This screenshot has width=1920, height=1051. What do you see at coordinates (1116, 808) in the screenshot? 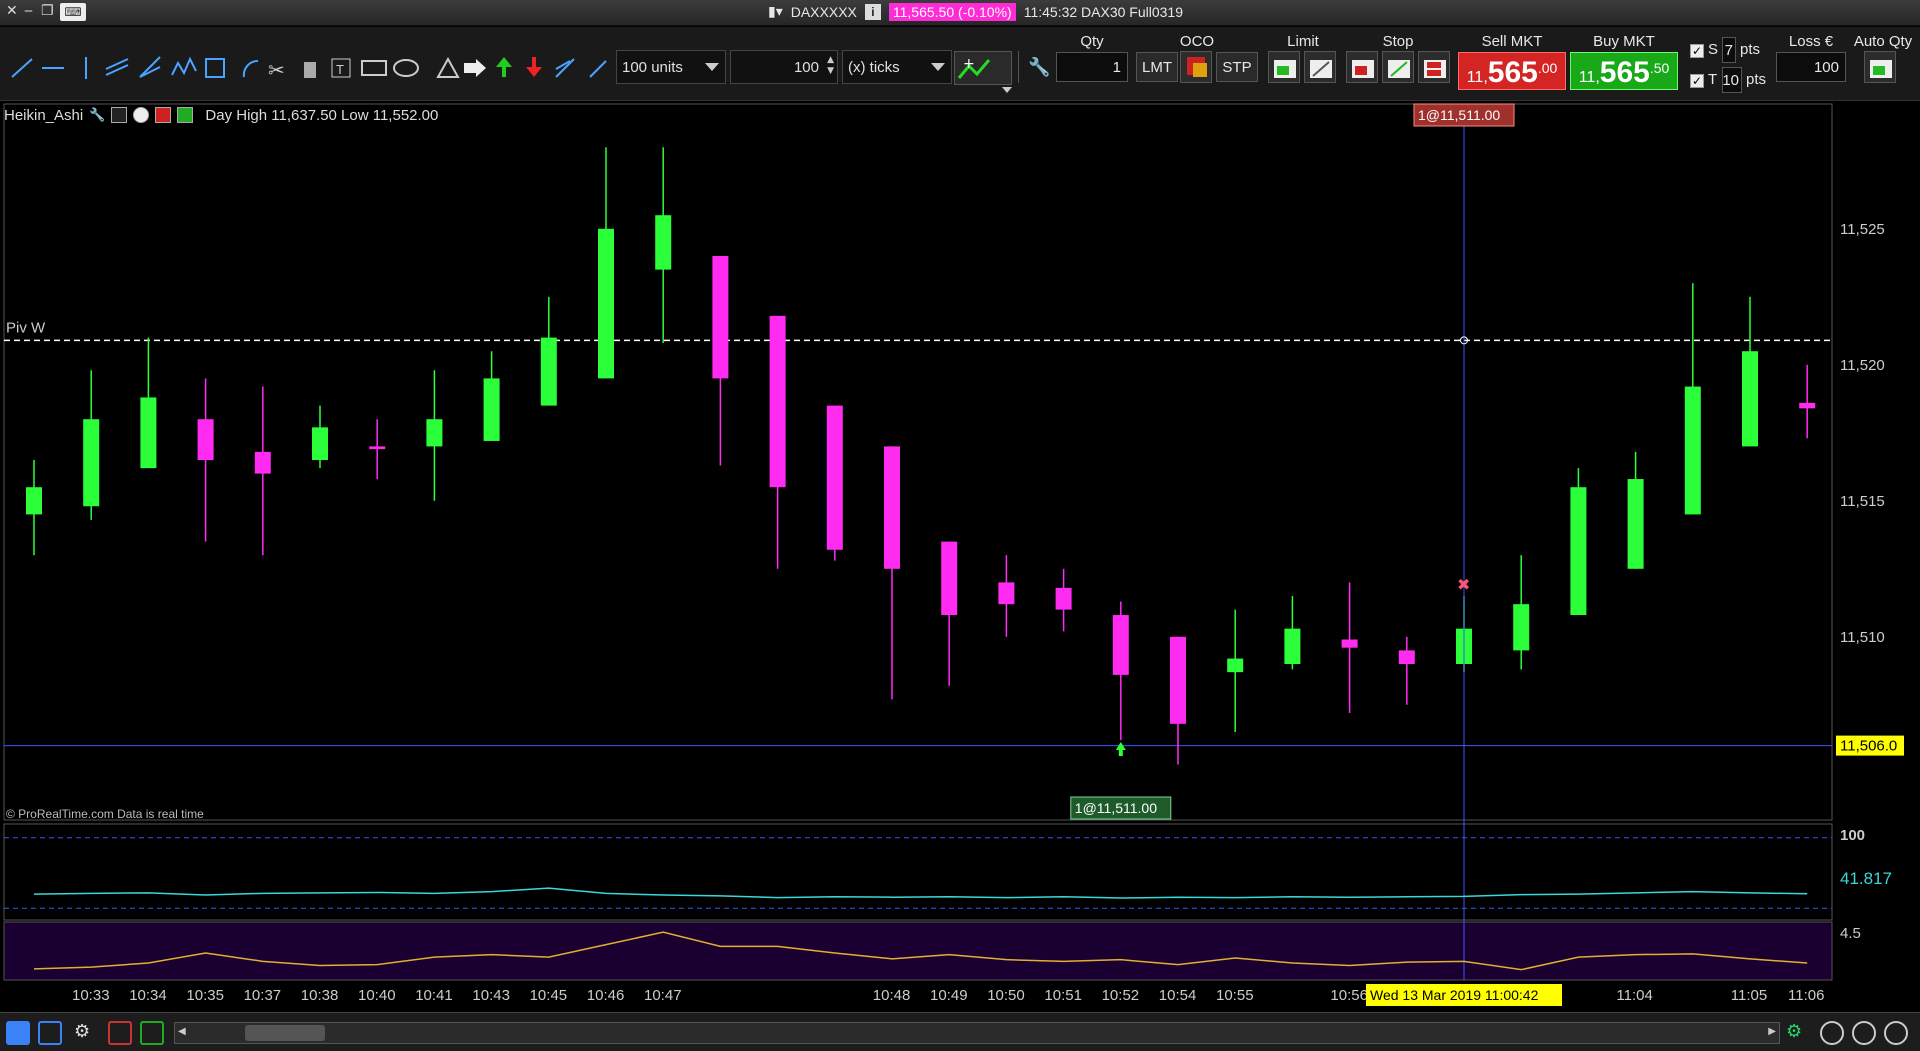
I see `order-tag-bottom-text: 1@11,511.00` at bounding box center [1116, 808].